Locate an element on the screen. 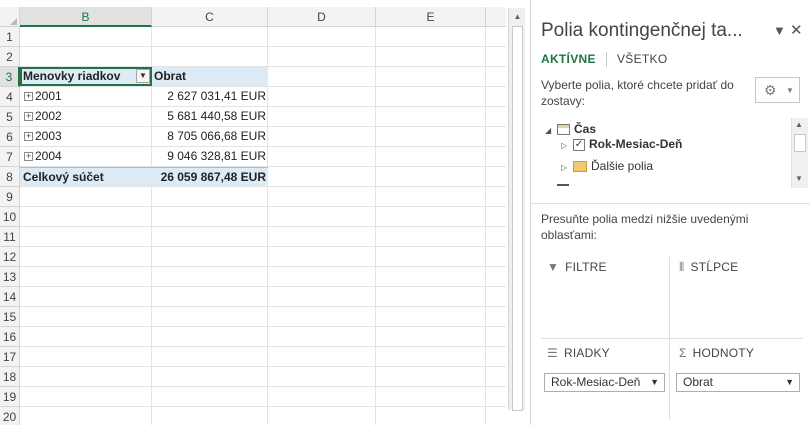 The width and height of the screenshot is (810, 425). pivot-row-label: +2003 is located at coordinates (86, 136).